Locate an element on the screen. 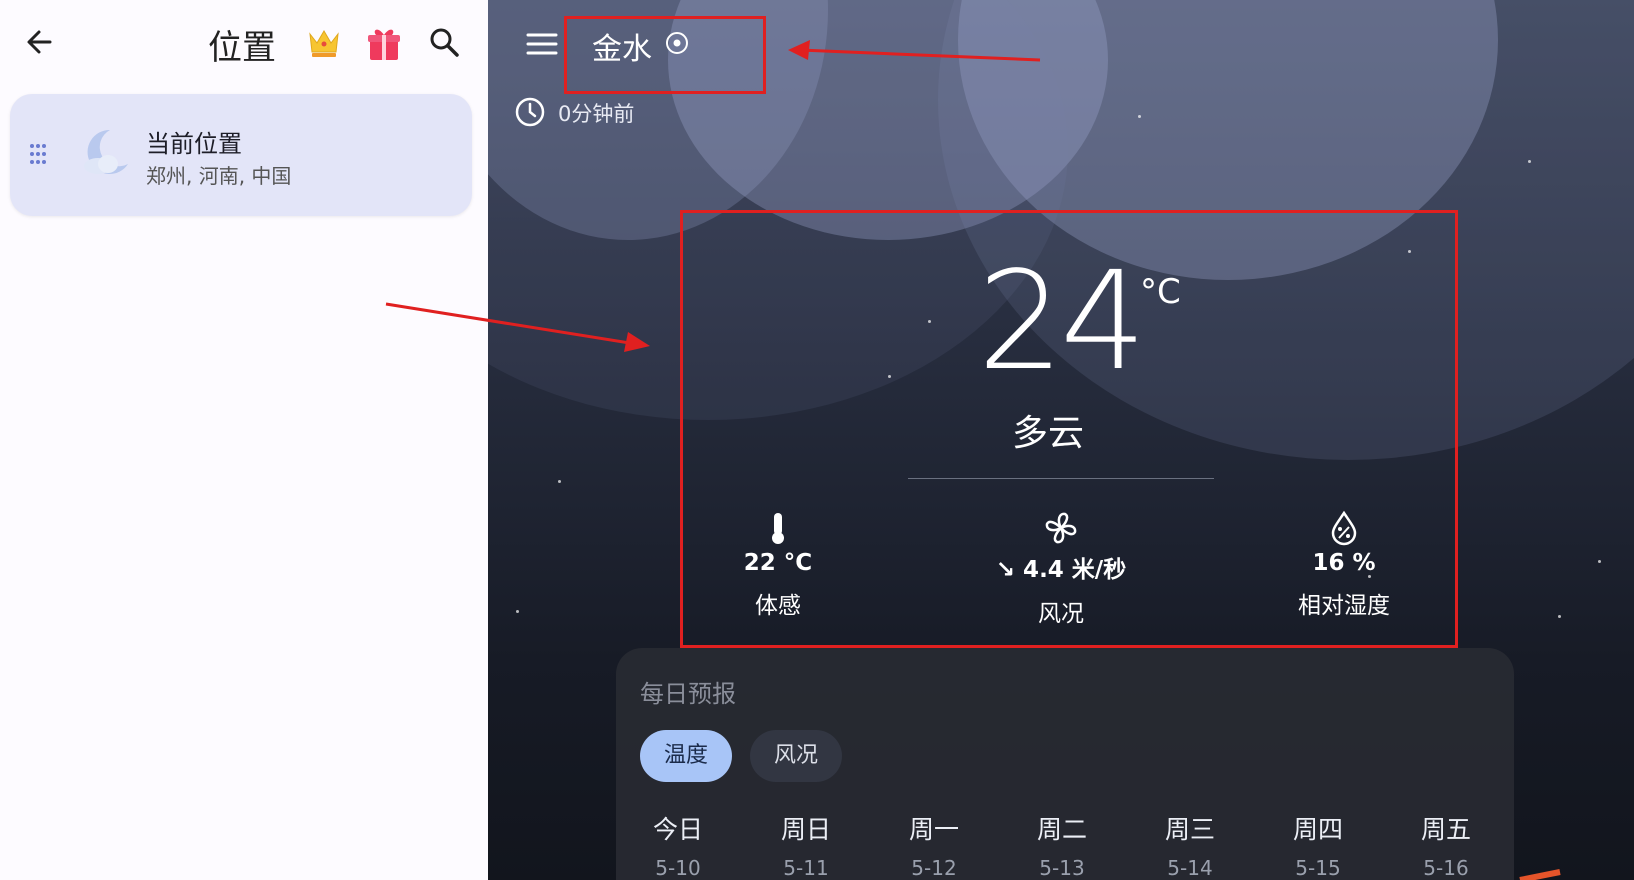 This screenshot has height=880, width=1634. day-date: 5-14 is located at coordinates (1190, 868).